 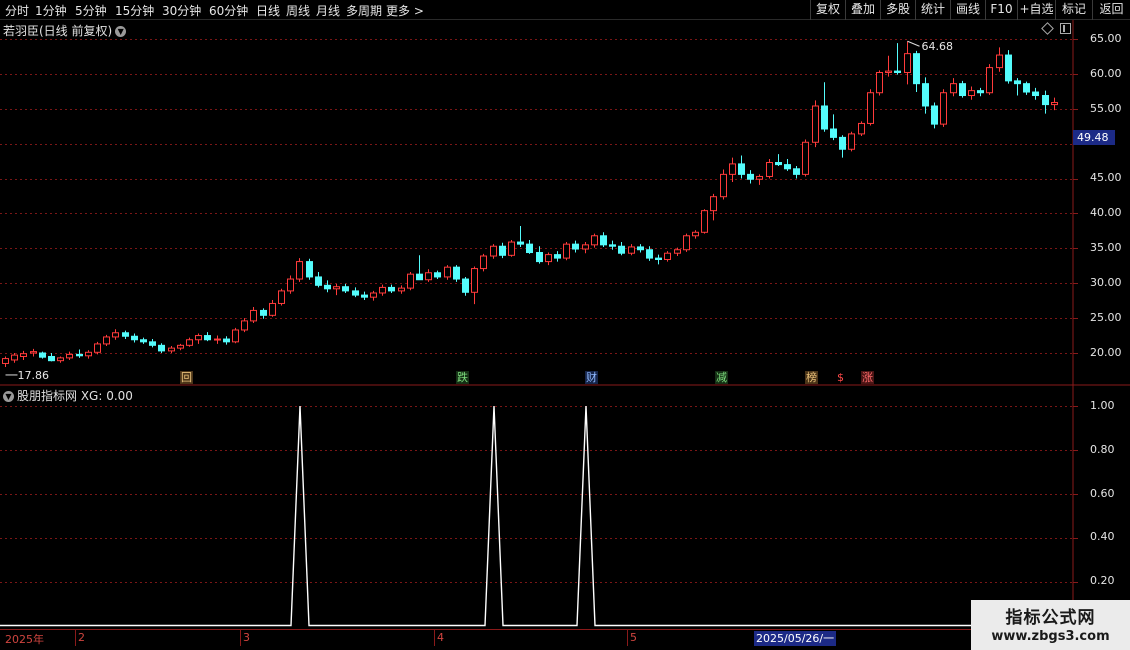 What do you see at coordinates (811, 377) in the screenshot?
I see `event-marker-ranking: 榜` at bounding box center [811, 377].